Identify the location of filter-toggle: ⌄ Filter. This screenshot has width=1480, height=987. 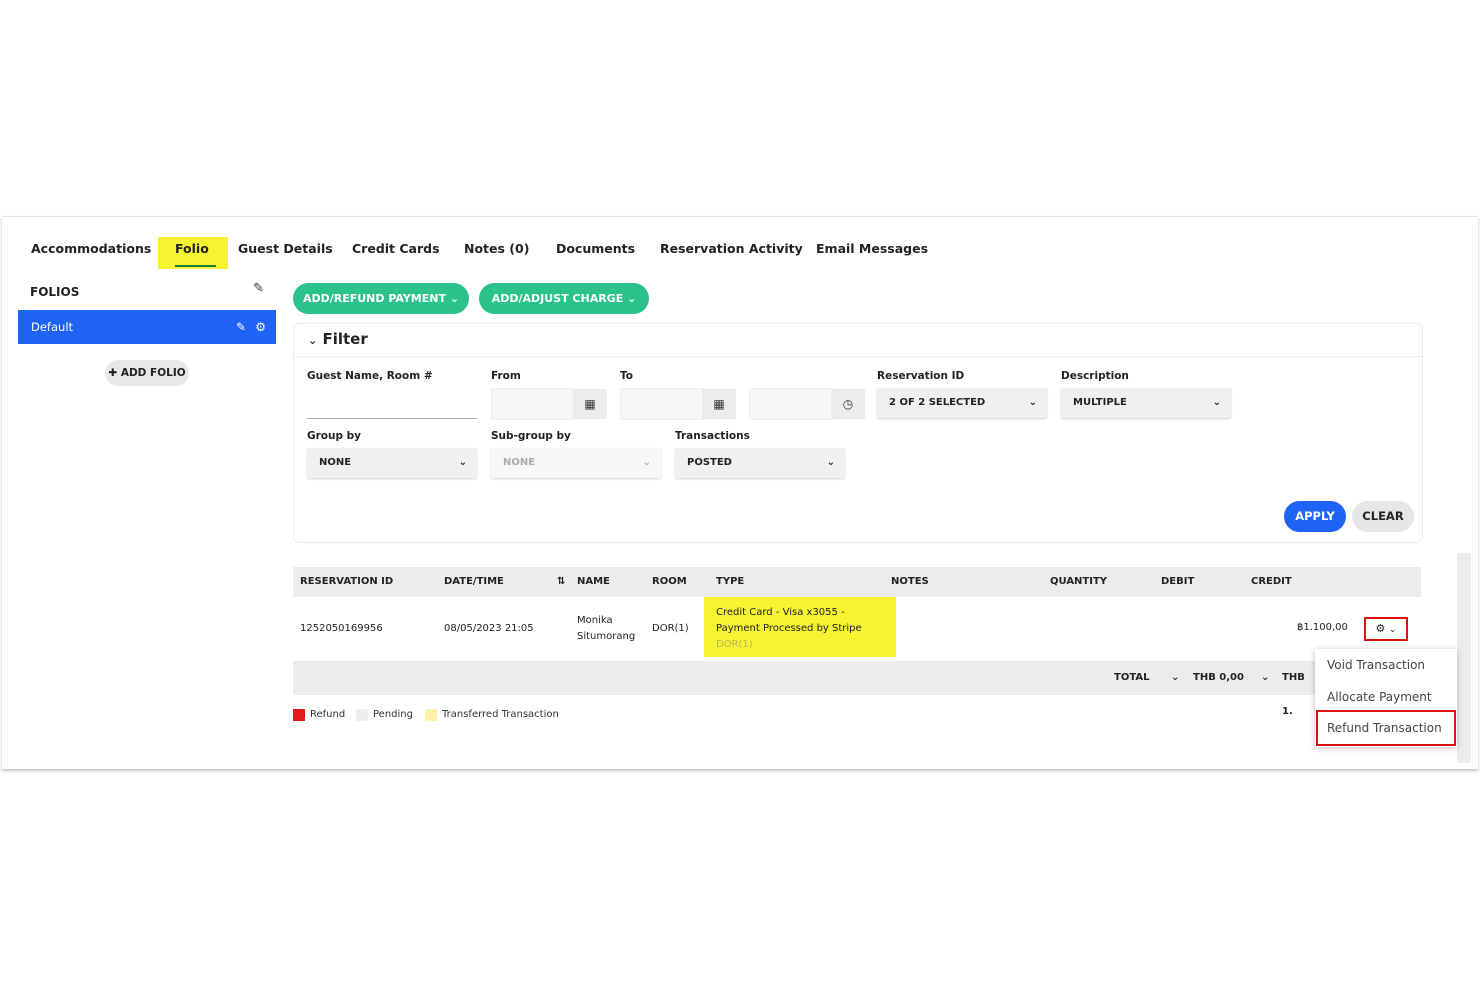
(338, 339).